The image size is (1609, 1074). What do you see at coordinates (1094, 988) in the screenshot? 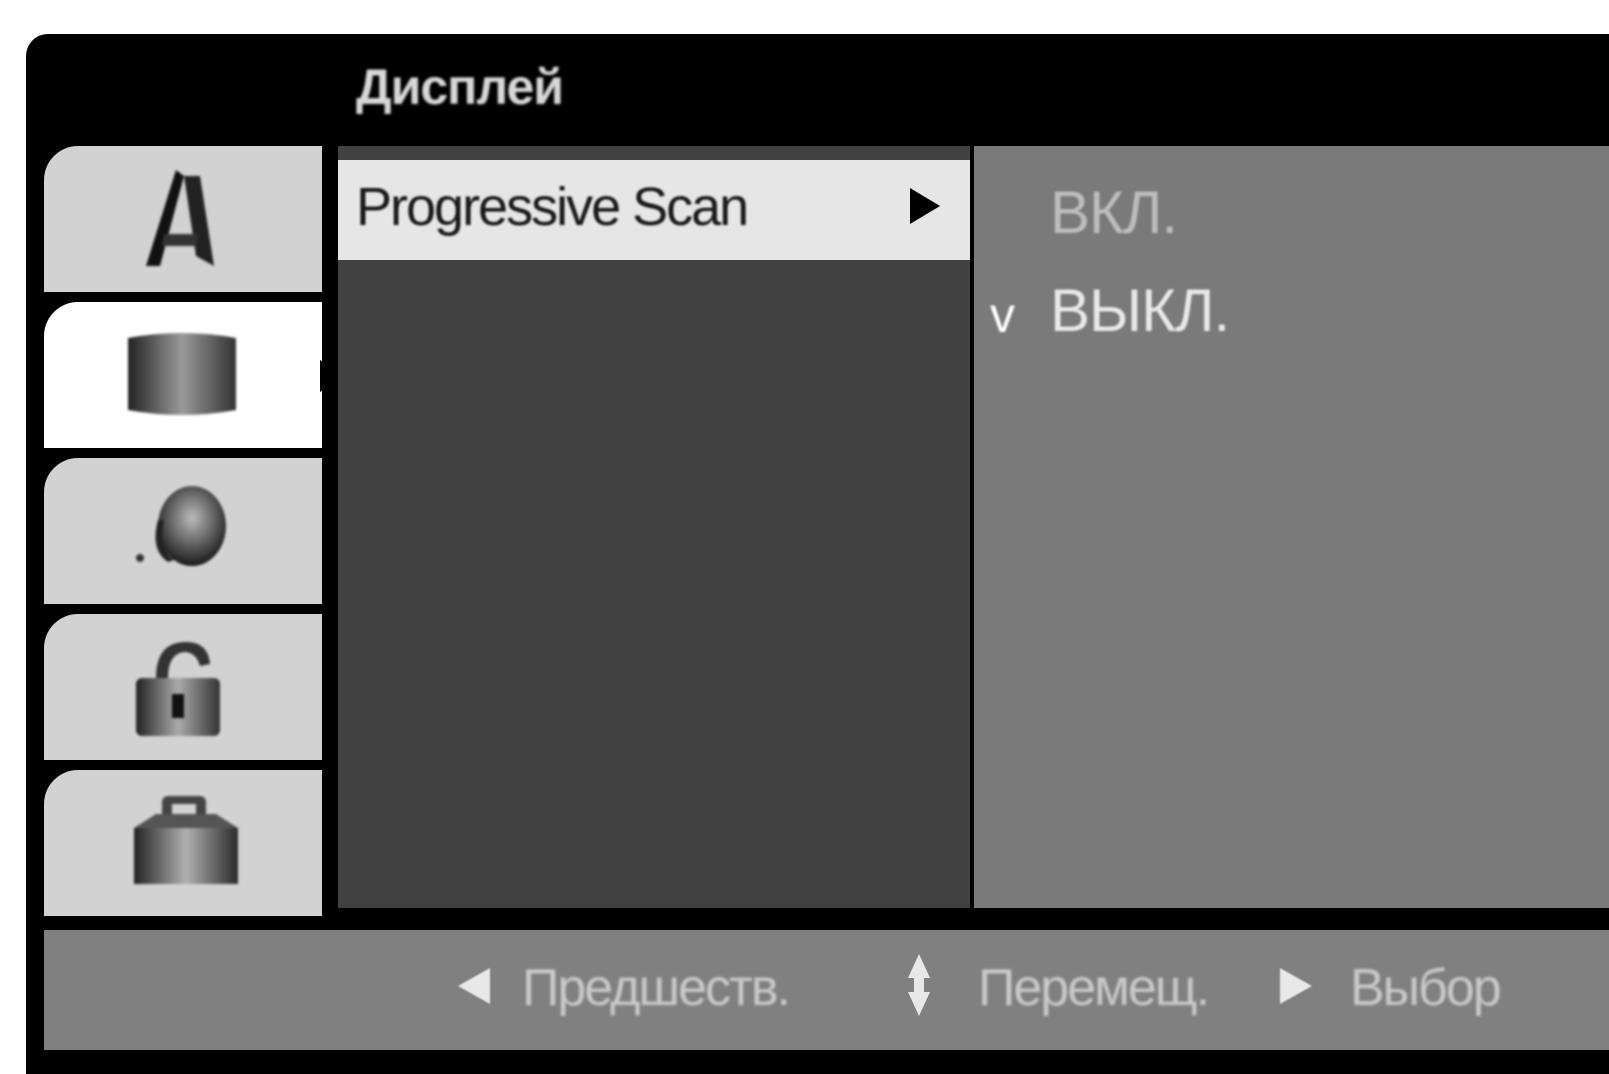
I see `help-move-label: Перемещ.` at bounding box center [1094, 988].